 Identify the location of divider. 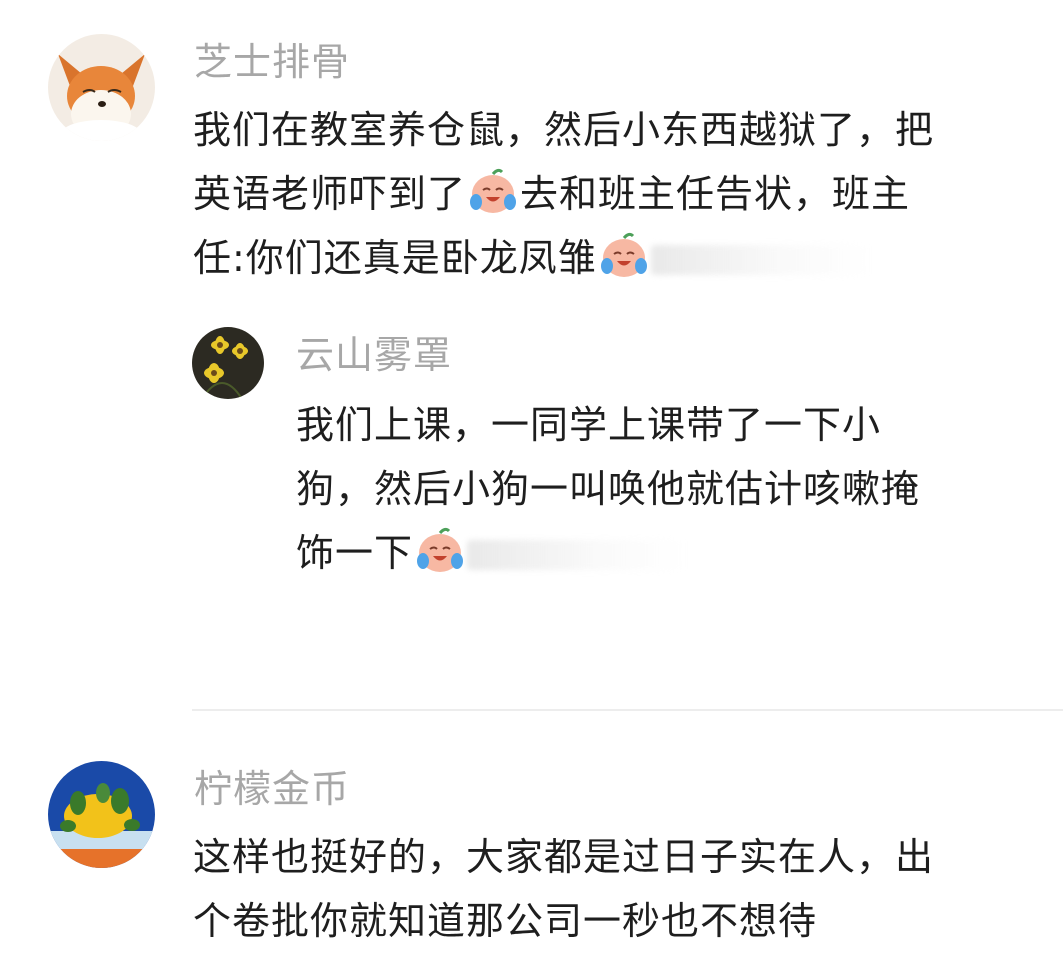
(627, 710).